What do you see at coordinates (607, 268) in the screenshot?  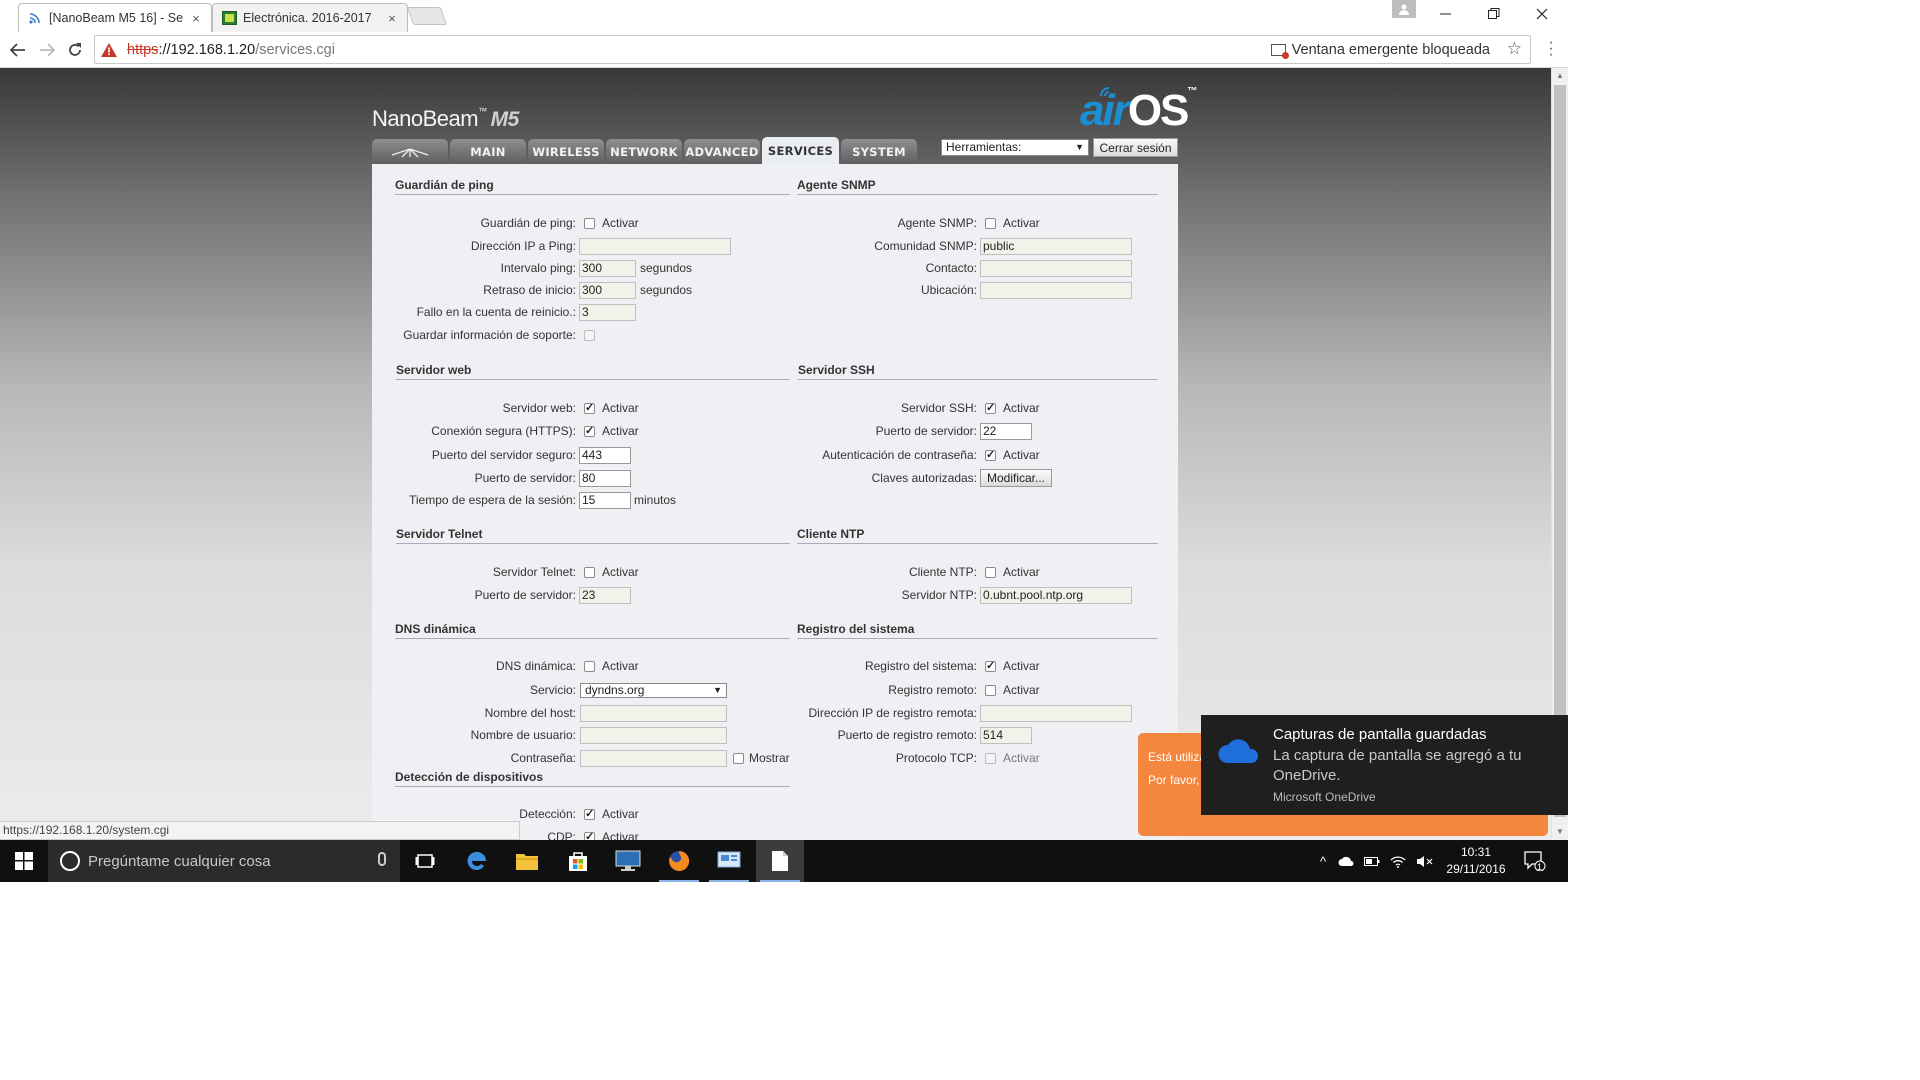 I see `ping-interval-input: 300` at bounding box center [607, 268].